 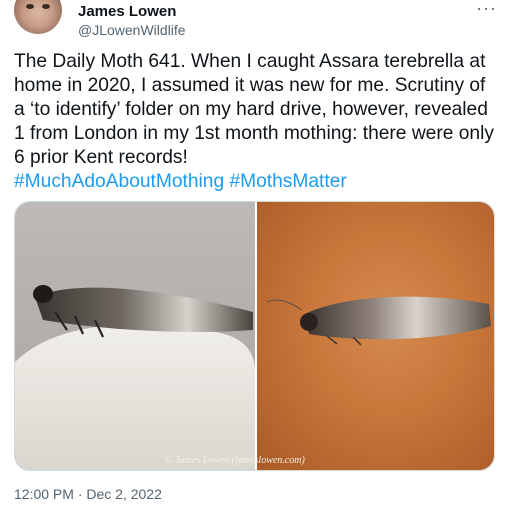 What do you see at coordinates (38, 17) in the screenshot?
I see `avatar` at bounding box center [38, 17].